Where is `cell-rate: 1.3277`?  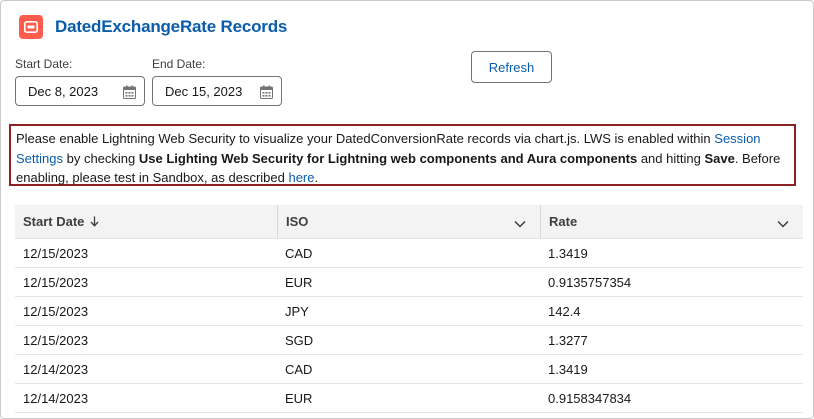 cell-rate: 1.3277 is located at coordinates (568, 340).